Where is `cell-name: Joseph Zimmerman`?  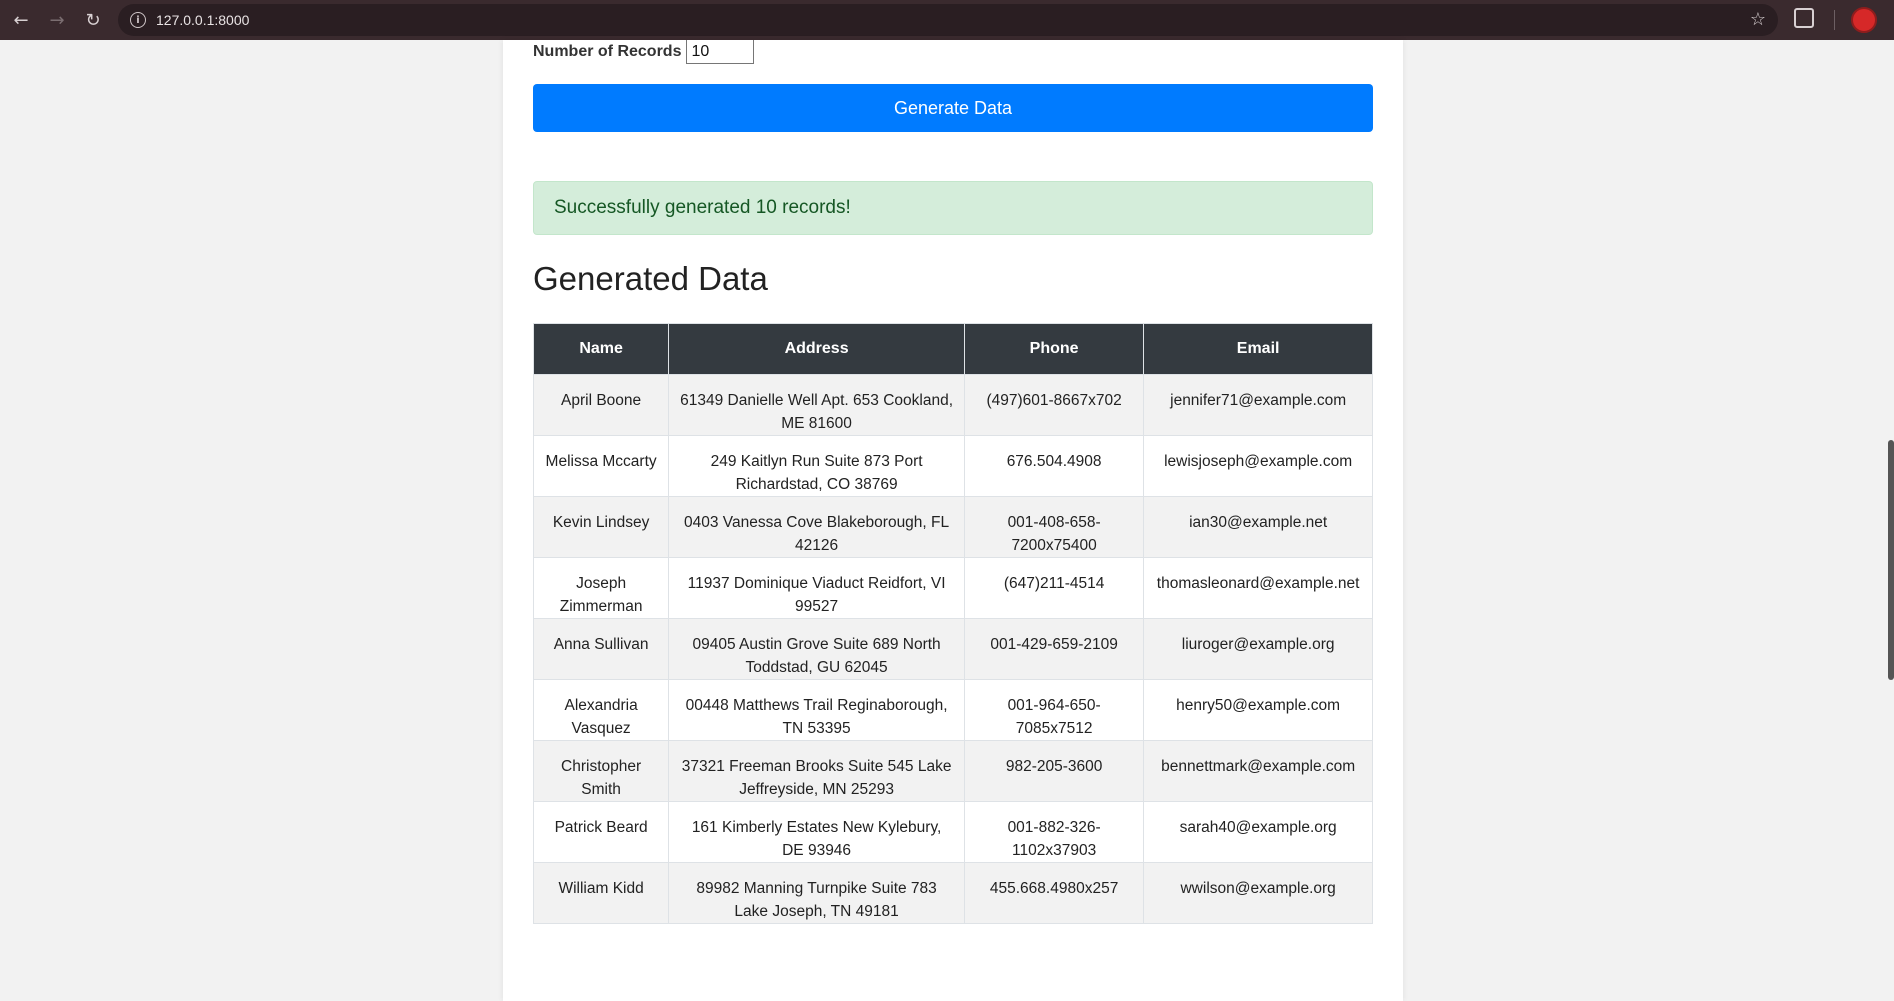
cell-name: Joseph Zimmerman is located at coordinates (601, 588).